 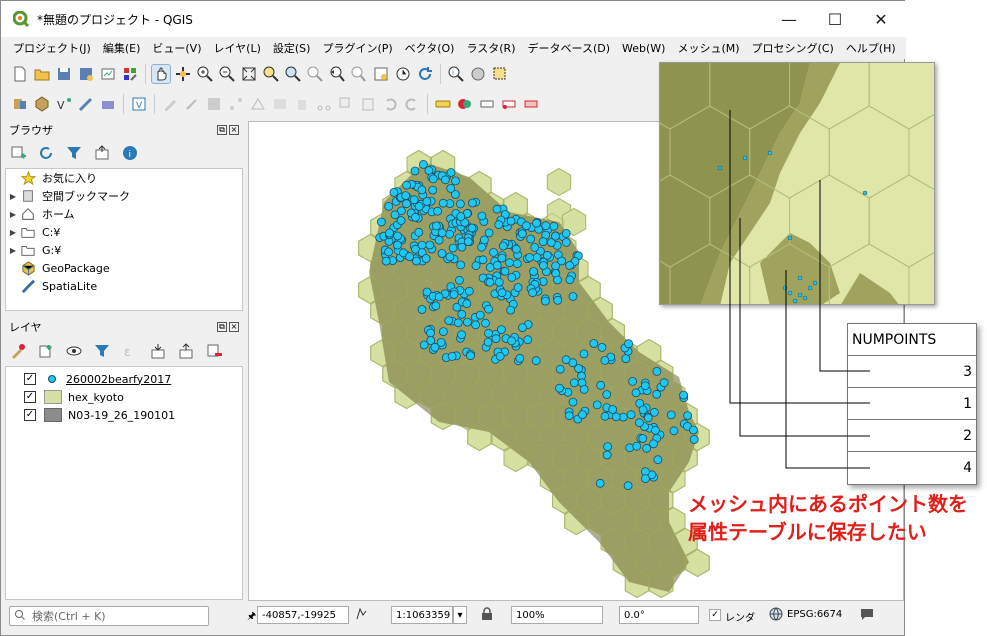 I want to click on collapse-all-layers-icon, so click(x=186, y=351).